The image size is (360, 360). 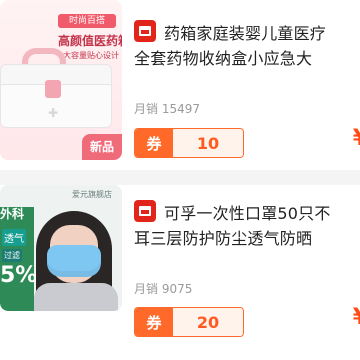 I want to click on product-title-line-1: 药箱家庭装婴儿童医疗, so click(x=245, y=32).